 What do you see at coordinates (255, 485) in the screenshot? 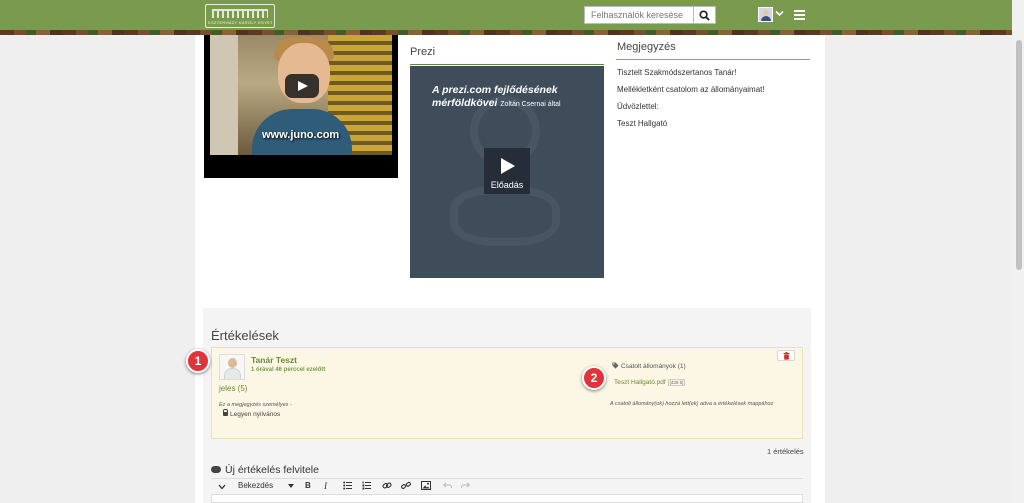
I see `format-select: Bekezdés` at bounding box center [255, 485].